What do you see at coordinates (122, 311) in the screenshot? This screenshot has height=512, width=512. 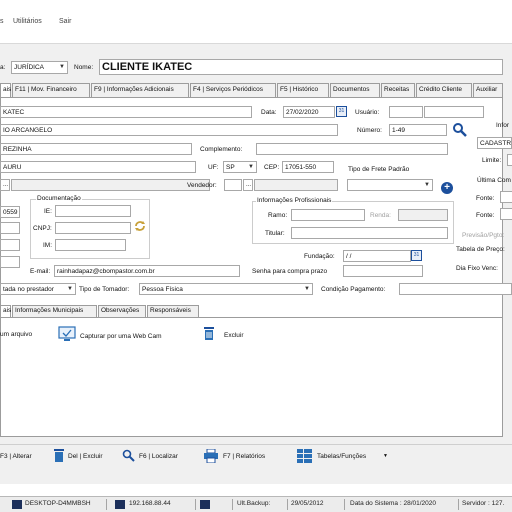 I see `subtab-observacoes: Observações` at bounding box center [122, 311].